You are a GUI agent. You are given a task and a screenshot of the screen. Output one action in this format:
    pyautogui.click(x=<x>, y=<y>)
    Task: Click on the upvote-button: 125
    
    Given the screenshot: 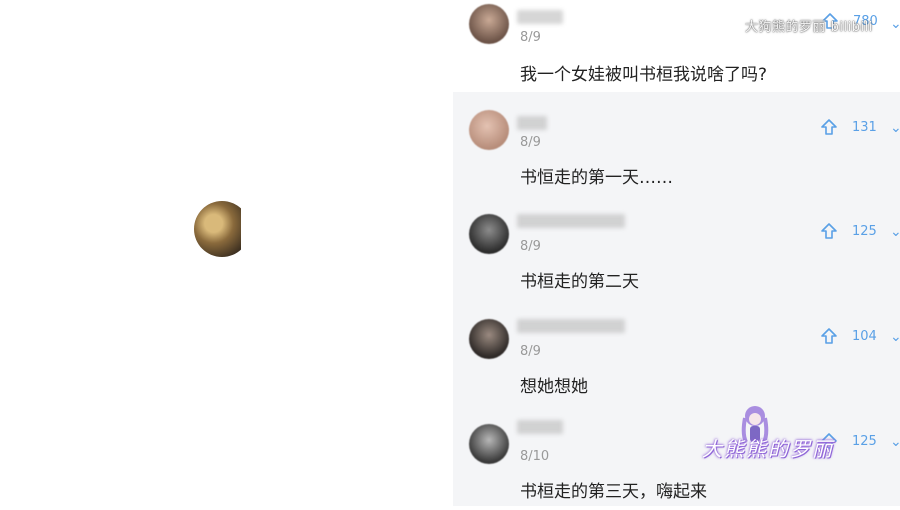 What is the action you would take?
    pyautogui.click(x=848, y=231)
    